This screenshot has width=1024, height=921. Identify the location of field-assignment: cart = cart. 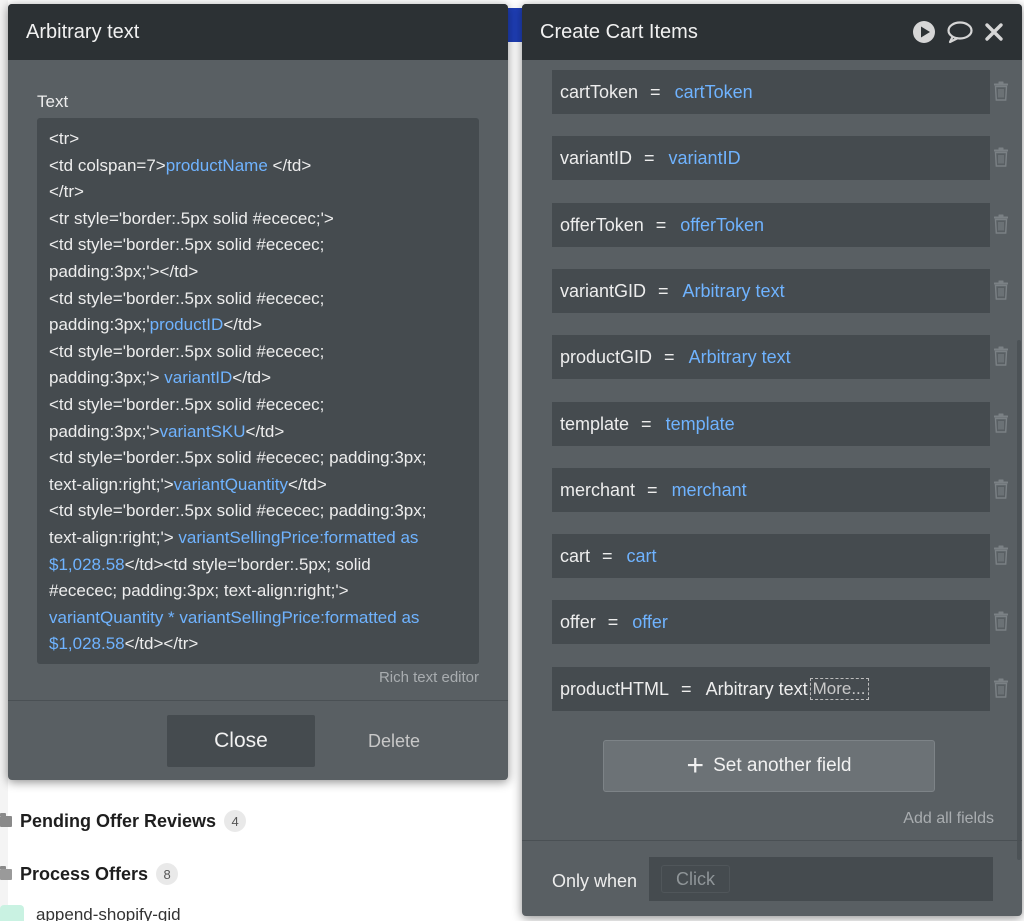
(771, 556).